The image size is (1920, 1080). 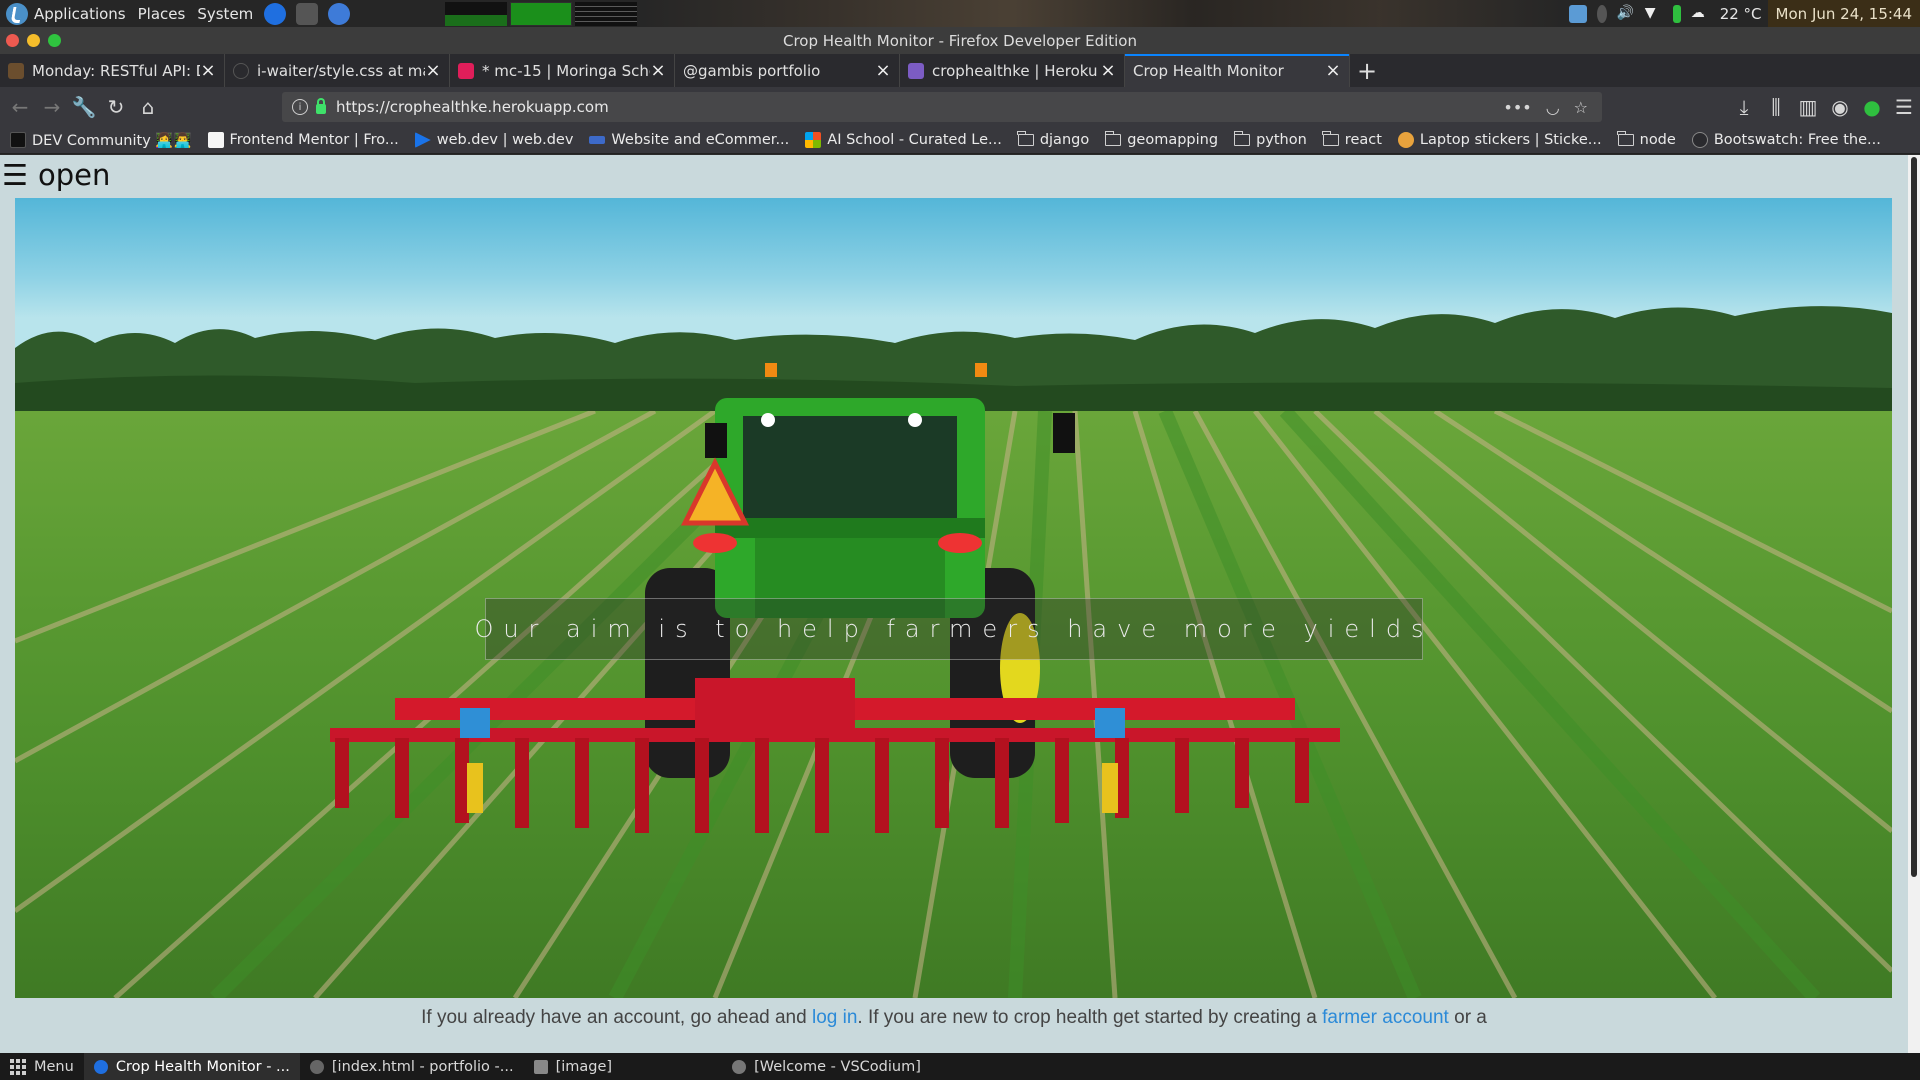 What do you see at coordinates (1654, 14) in the screenshot?
I see `wifi-icon: ▼` at bounding box center [1654, 14].